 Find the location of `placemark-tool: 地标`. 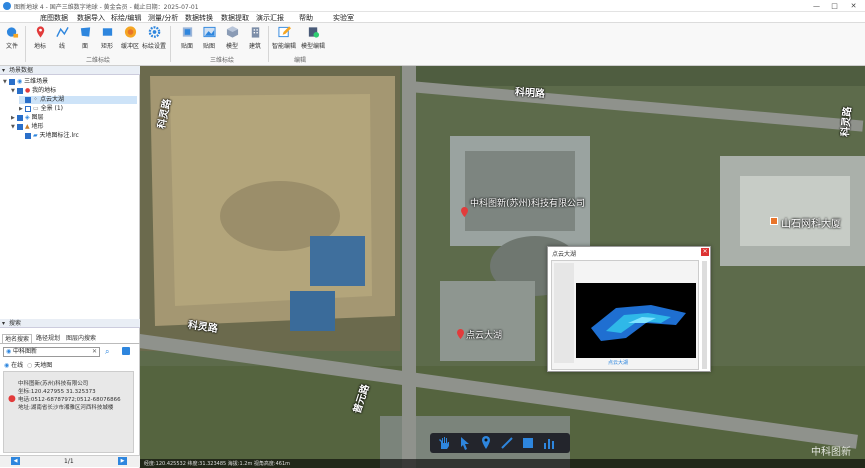

placemark-tool: 地标 is located at coordinates (40, 39).